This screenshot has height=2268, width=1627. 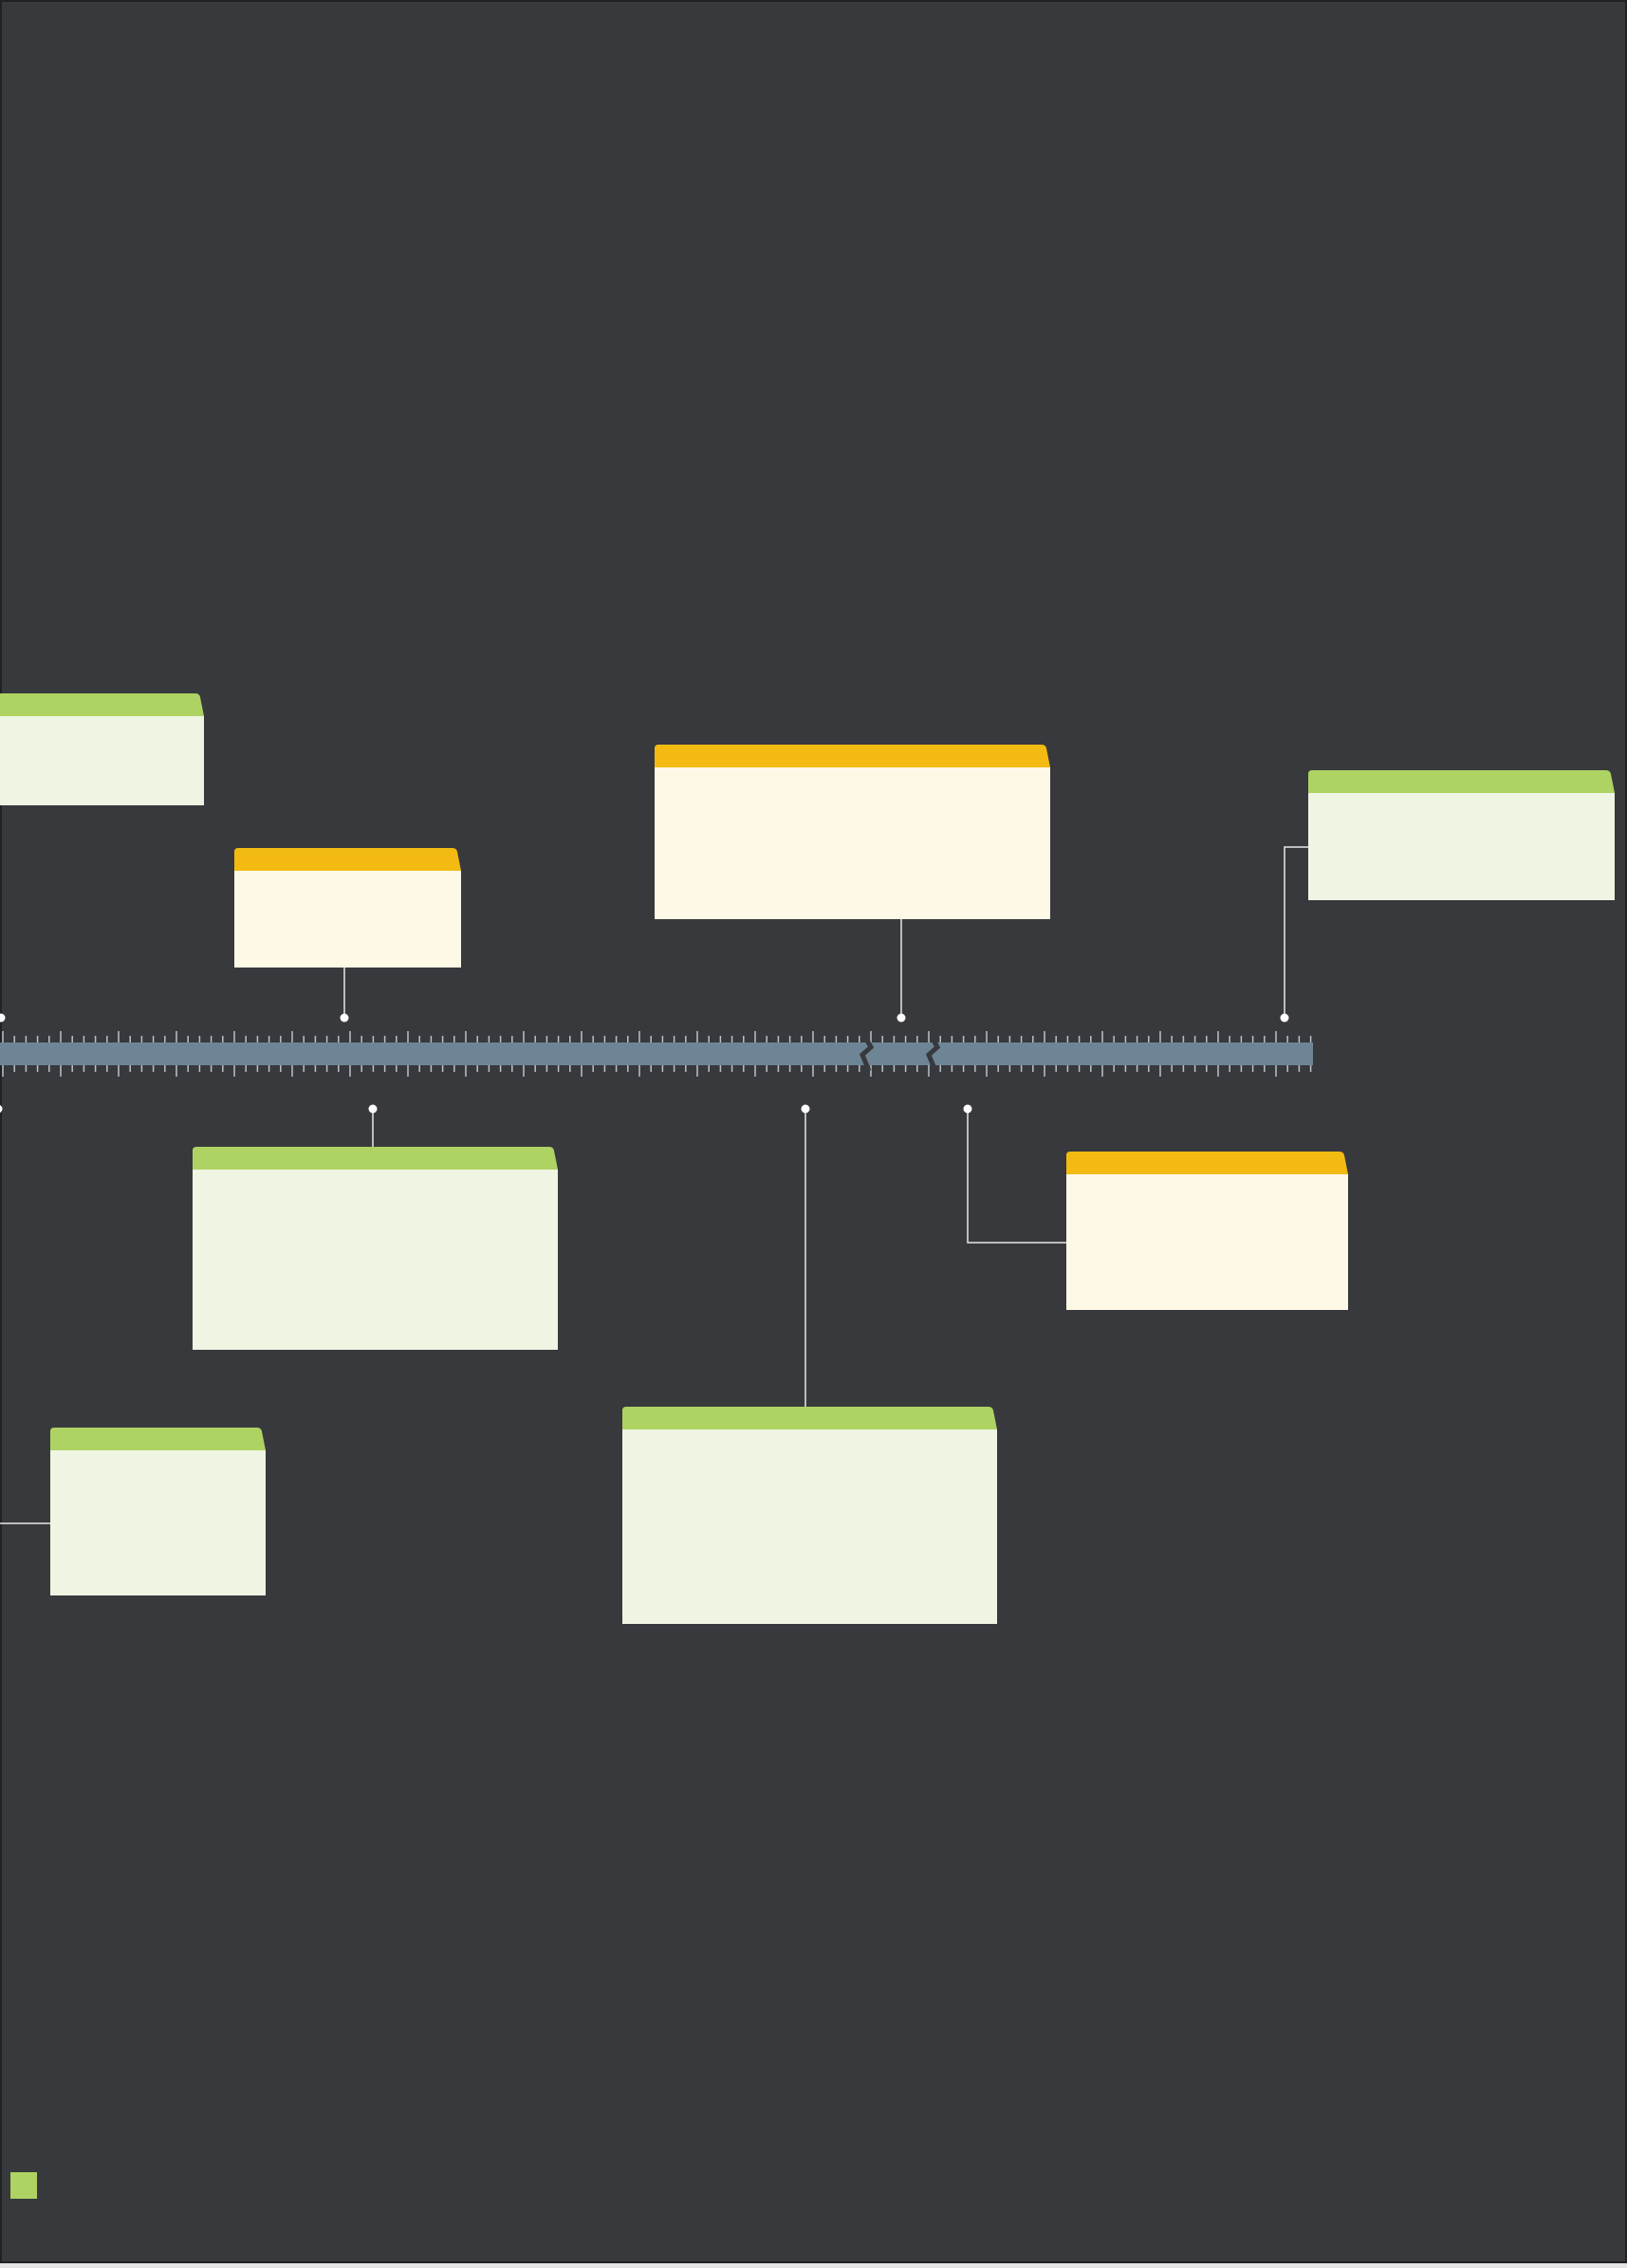 I want to click on event-8-card-header, so click(x=1207, y=1163).